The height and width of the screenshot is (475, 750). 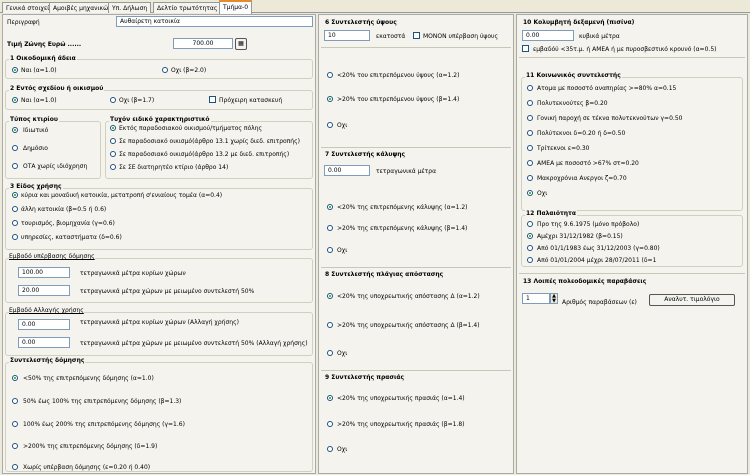 What do you see at coordinates (15, 148) in the screenshot?
I see `type-public-radio` at bounding box center [15, 148].